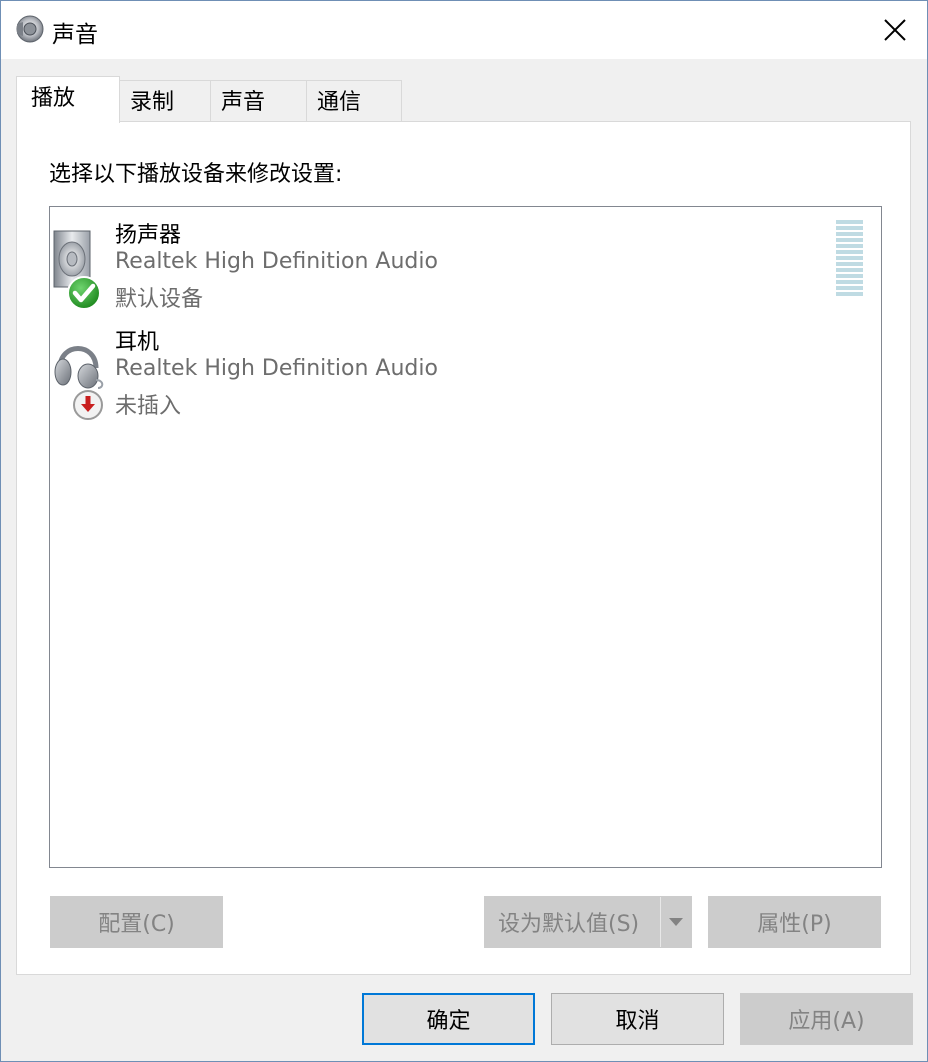  What do you see at coordinates (84, 293) in the screenshot?
I see `check-badge-icon` at bounding box center [84, 293].